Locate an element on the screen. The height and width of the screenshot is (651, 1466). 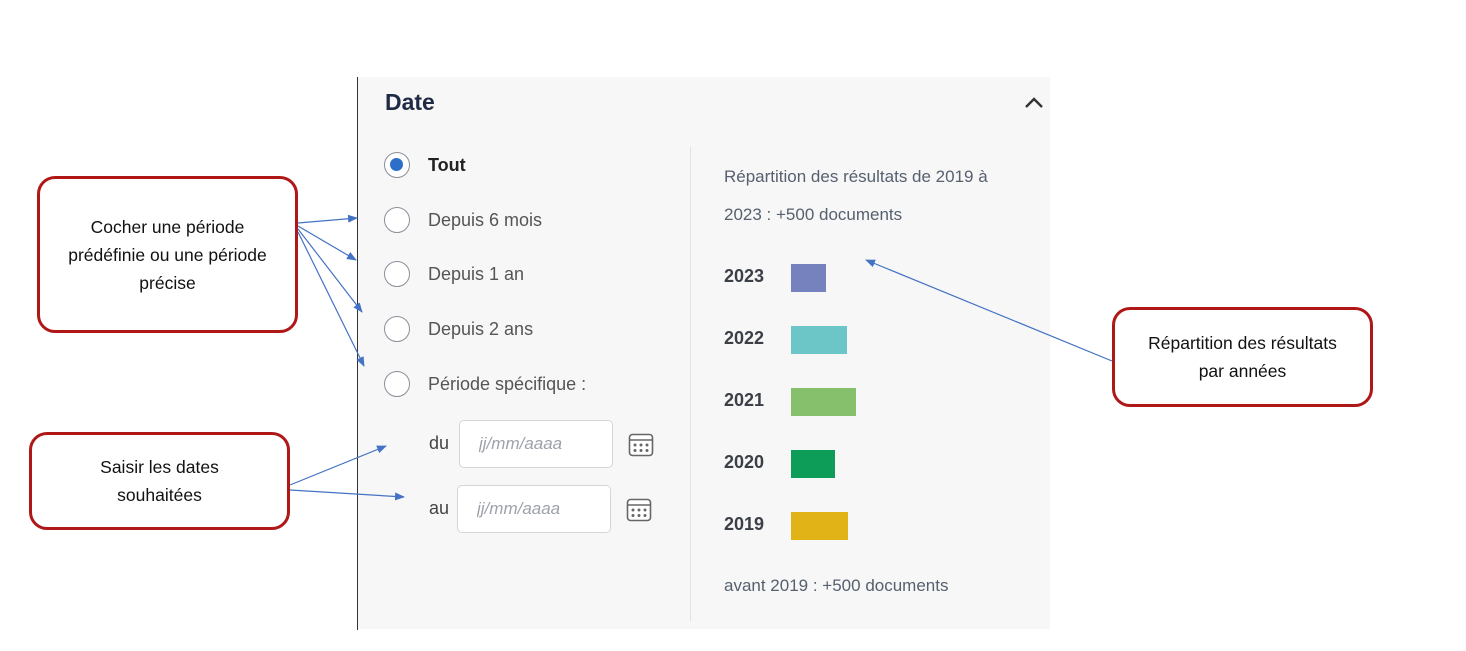
arrow-to-to-date is located at coordinates (347, 495).